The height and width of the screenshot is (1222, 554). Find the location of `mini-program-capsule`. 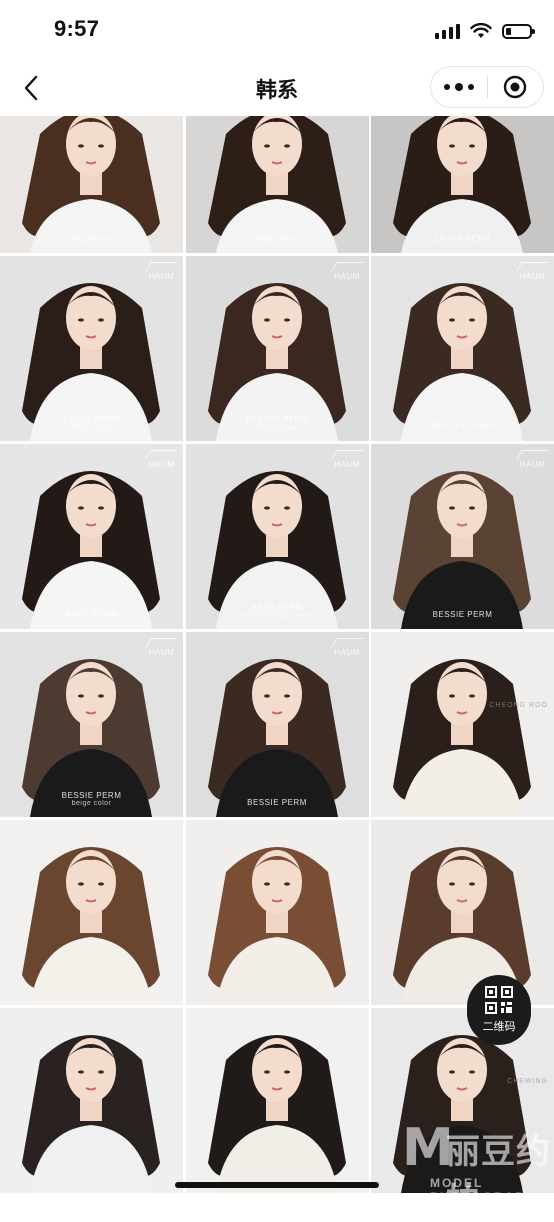

mini-program-capsule is located at coordinates (487, 87).